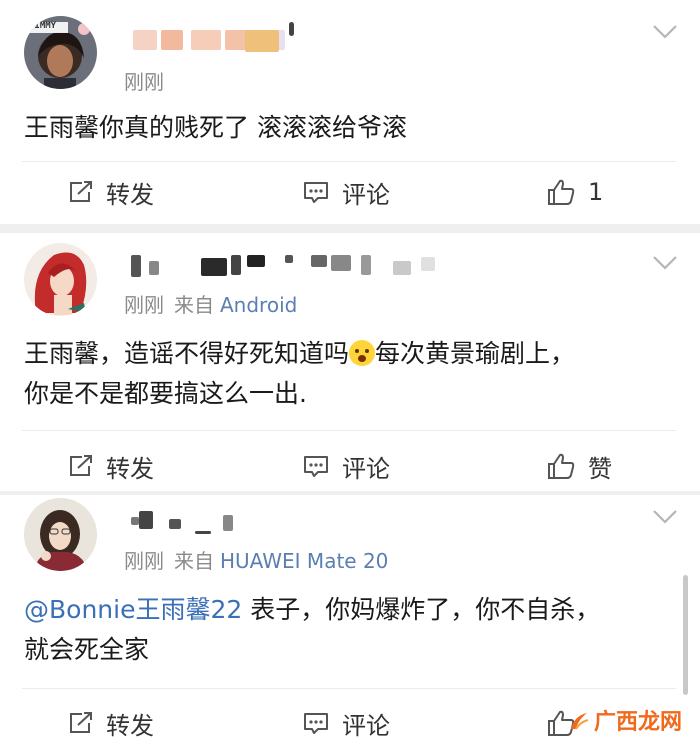 This screenshot has height=749, width=700. What do you see at coordinates (258, 305) in the screenshot?
I see `device-link: Android` at bounding box center [258, 305].